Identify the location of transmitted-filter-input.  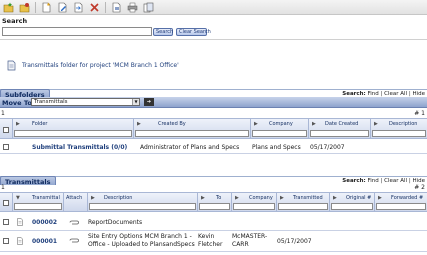
(303, 206).